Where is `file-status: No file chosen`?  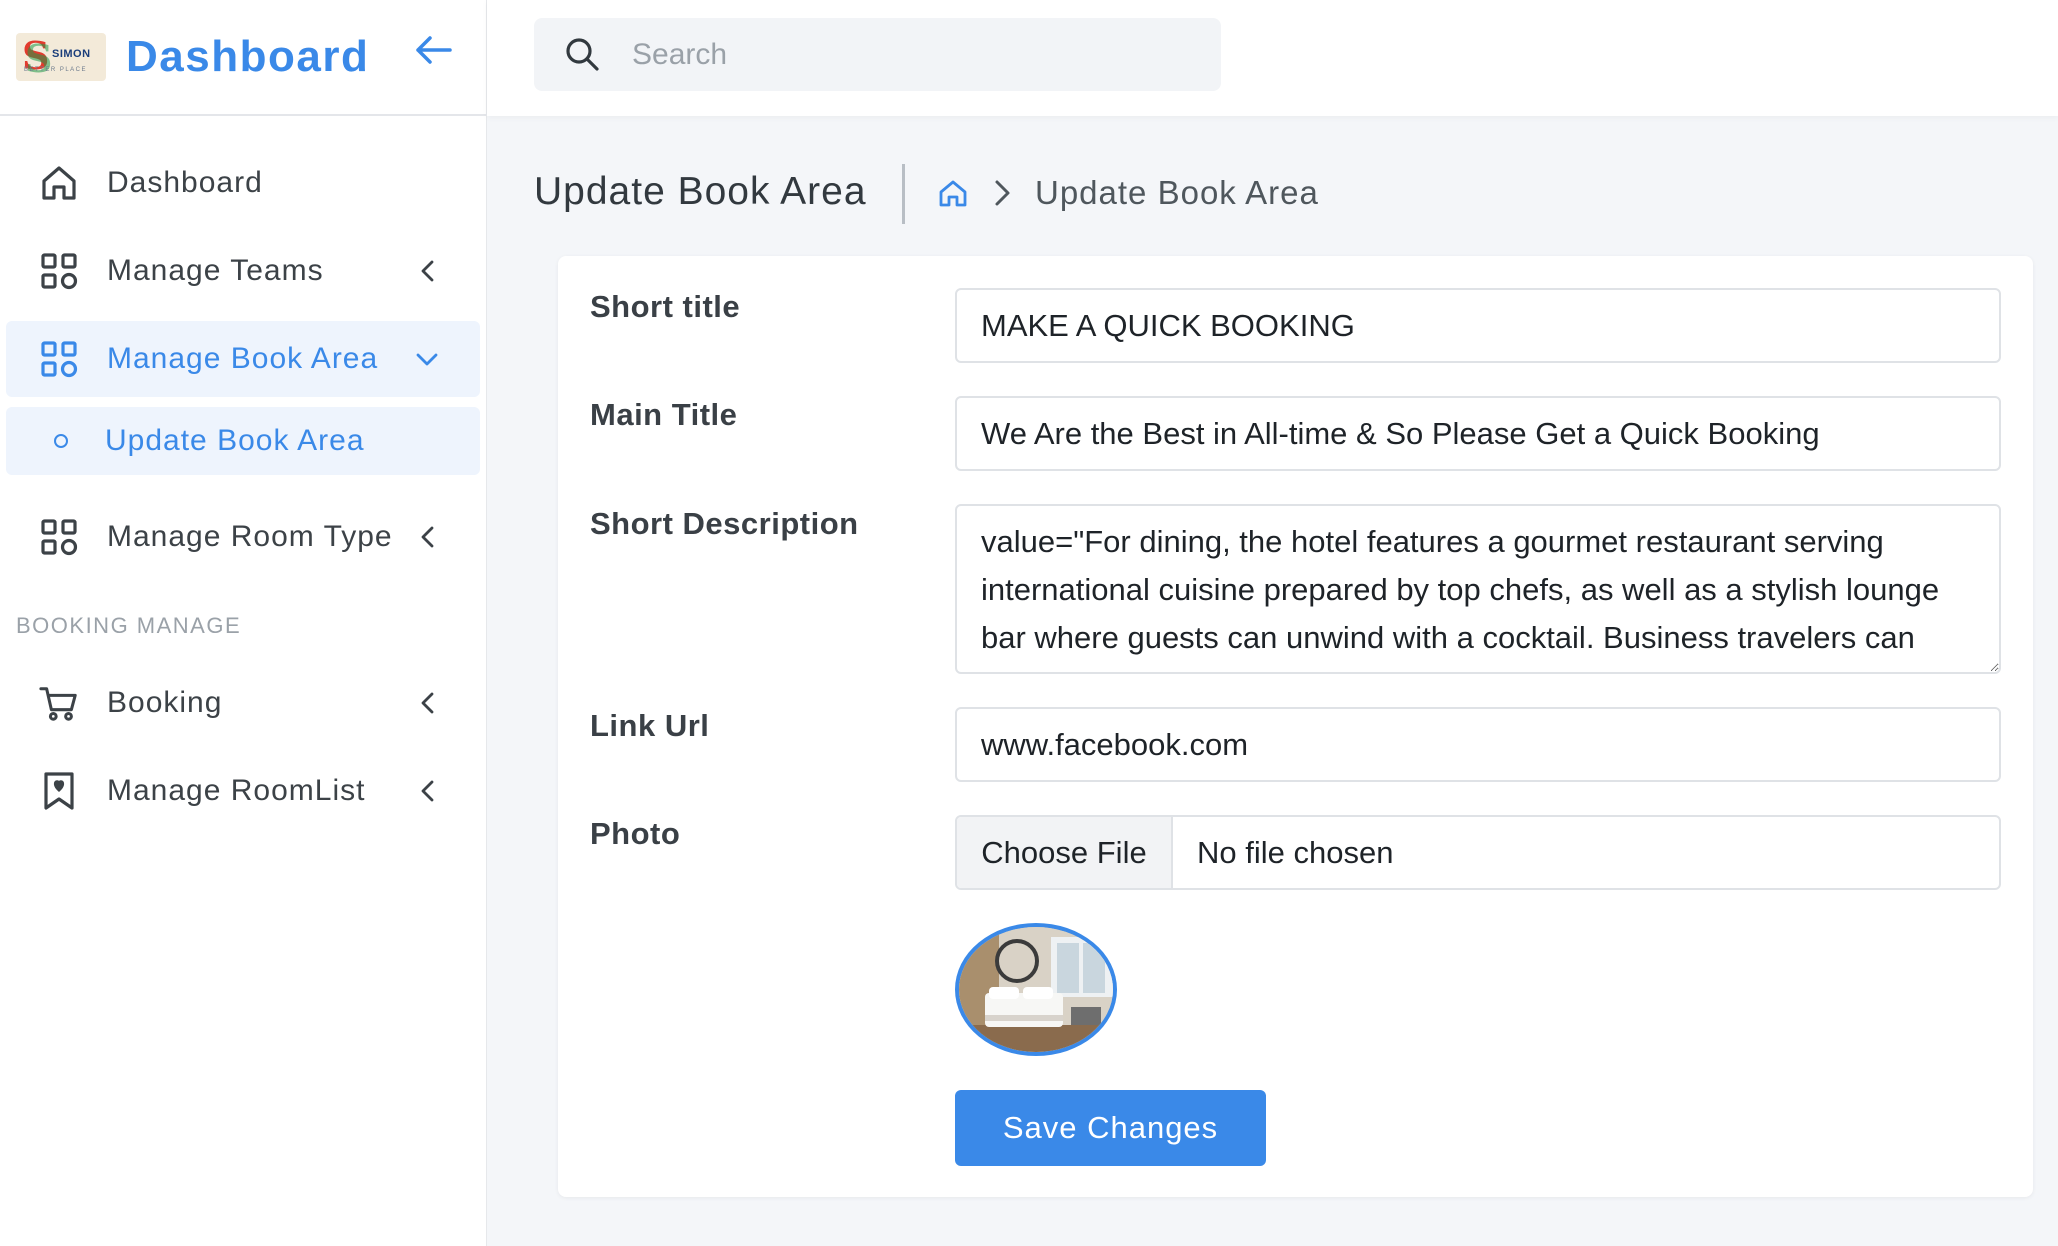
file-status: No file chosen is located at coordinates (1295, 852).